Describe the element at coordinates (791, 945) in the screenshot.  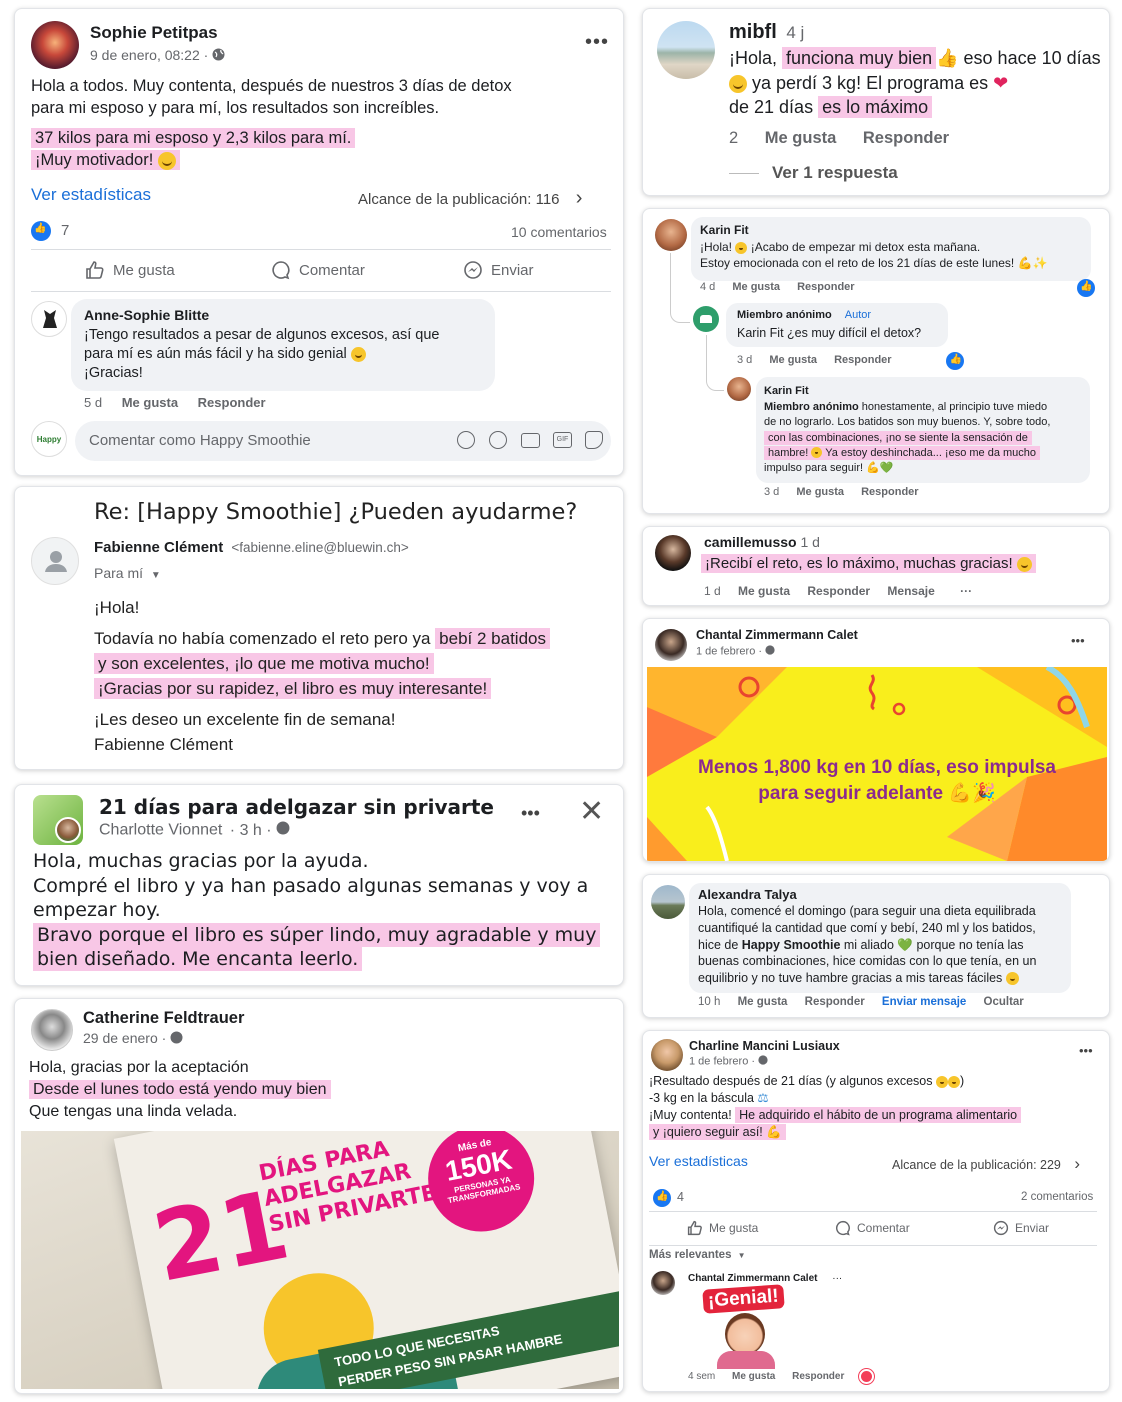
I see `brand-mention: Happy Smoothie` at that location.